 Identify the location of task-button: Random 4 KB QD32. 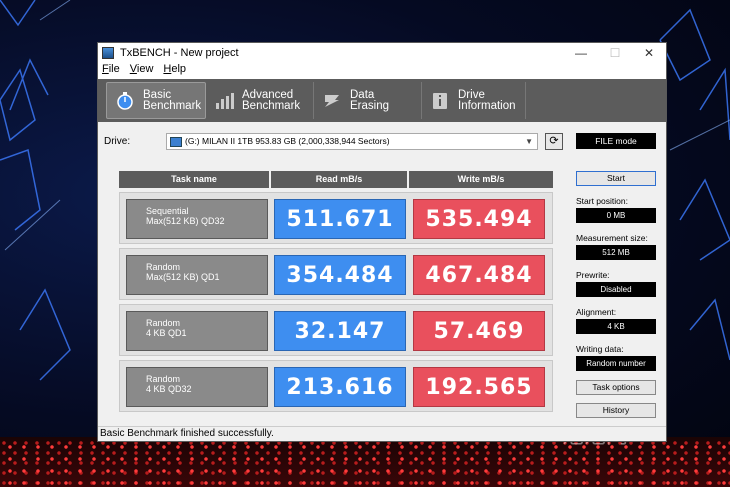
(197, 387).